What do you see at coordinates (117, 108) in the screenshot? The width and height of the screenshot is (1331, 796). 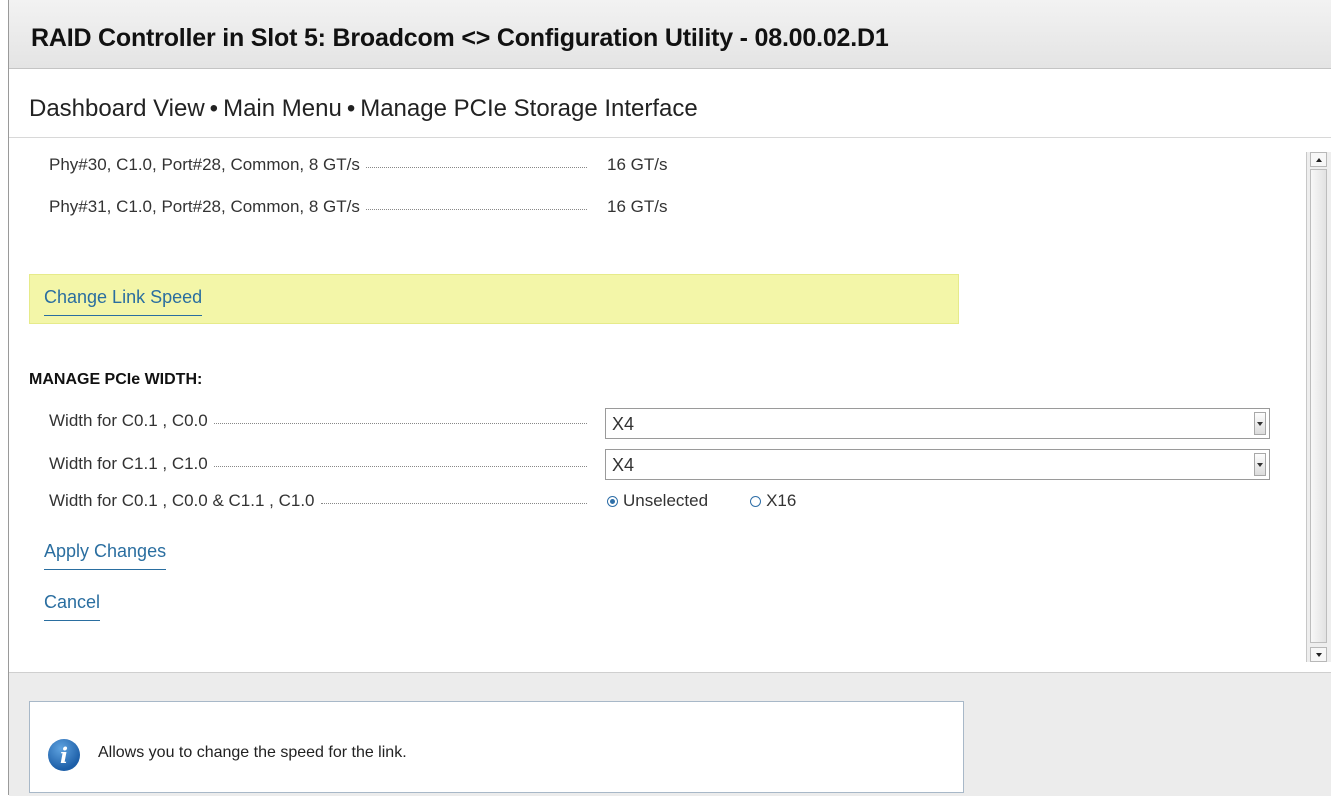 I see `breadcrumb-dashboard-view: Dashboard View` at bounding box center [117, 108].